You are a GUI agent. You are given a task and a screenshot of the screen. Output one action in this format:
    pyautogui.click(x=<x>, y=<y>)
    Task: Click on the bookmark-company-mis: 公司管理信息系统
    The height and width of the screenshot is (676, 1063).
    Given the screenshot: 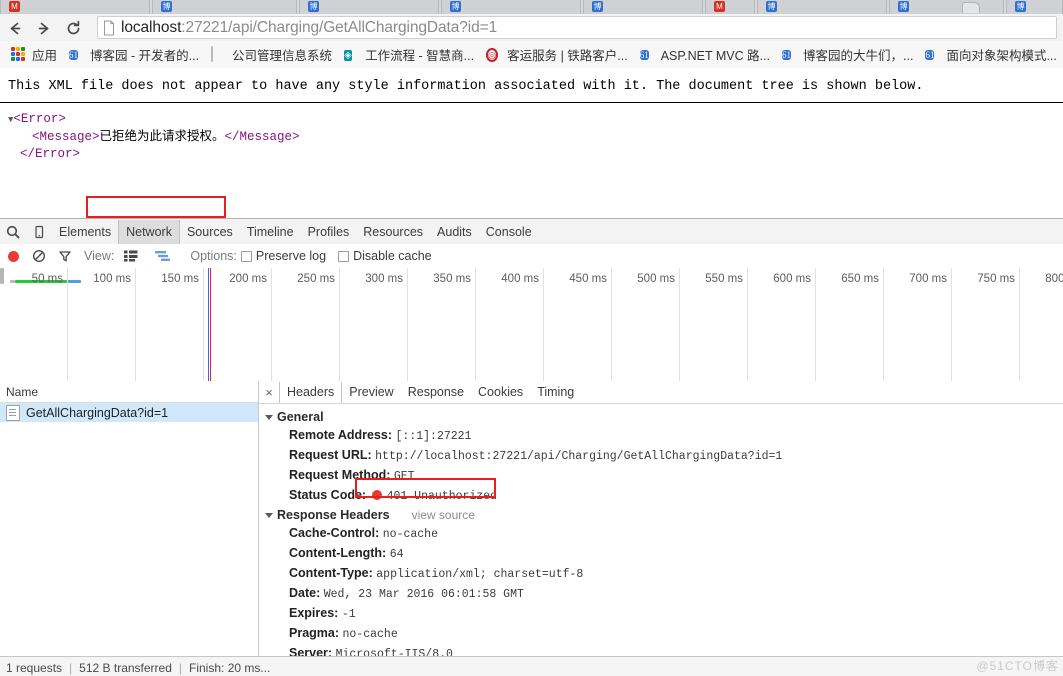 What is the action you would take?
    pyautogui.click(x=271, y=54)
    